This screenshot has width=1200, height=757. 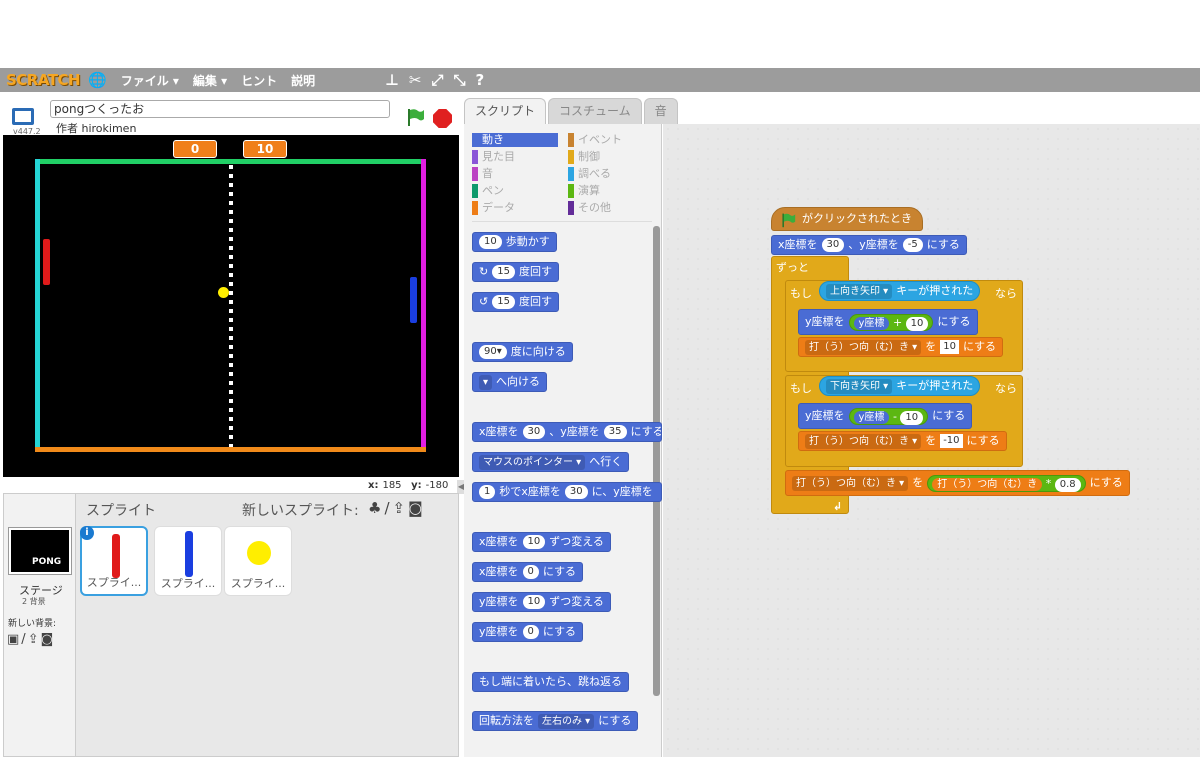 I want to click on category-control: 制御, so click(x=584, y=157).